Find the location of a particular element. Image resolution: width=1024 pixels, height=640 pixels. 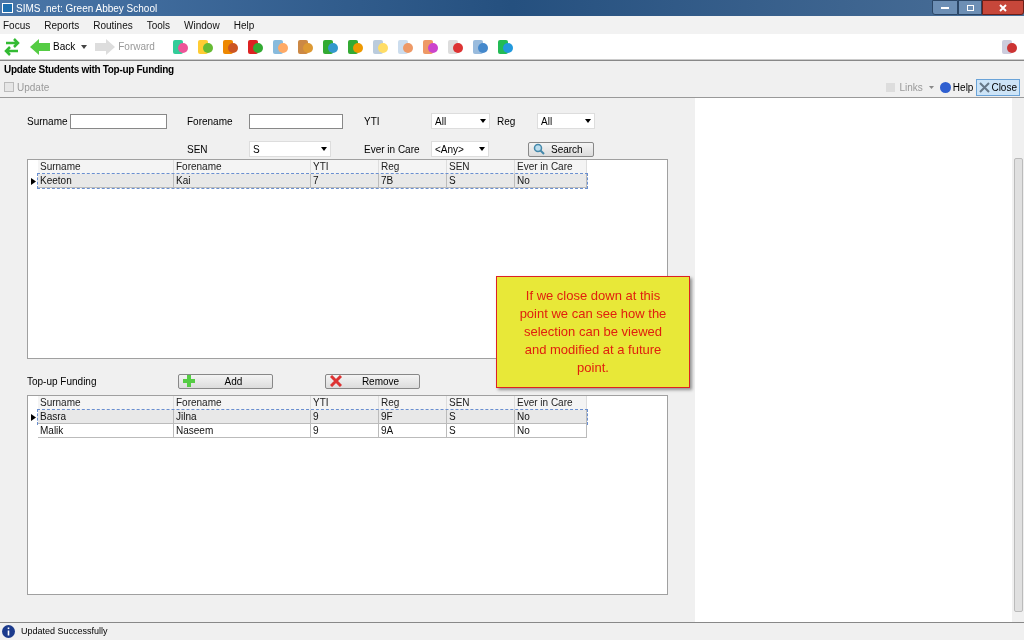

table-cell: 9 is located at coordinates (345, 431).